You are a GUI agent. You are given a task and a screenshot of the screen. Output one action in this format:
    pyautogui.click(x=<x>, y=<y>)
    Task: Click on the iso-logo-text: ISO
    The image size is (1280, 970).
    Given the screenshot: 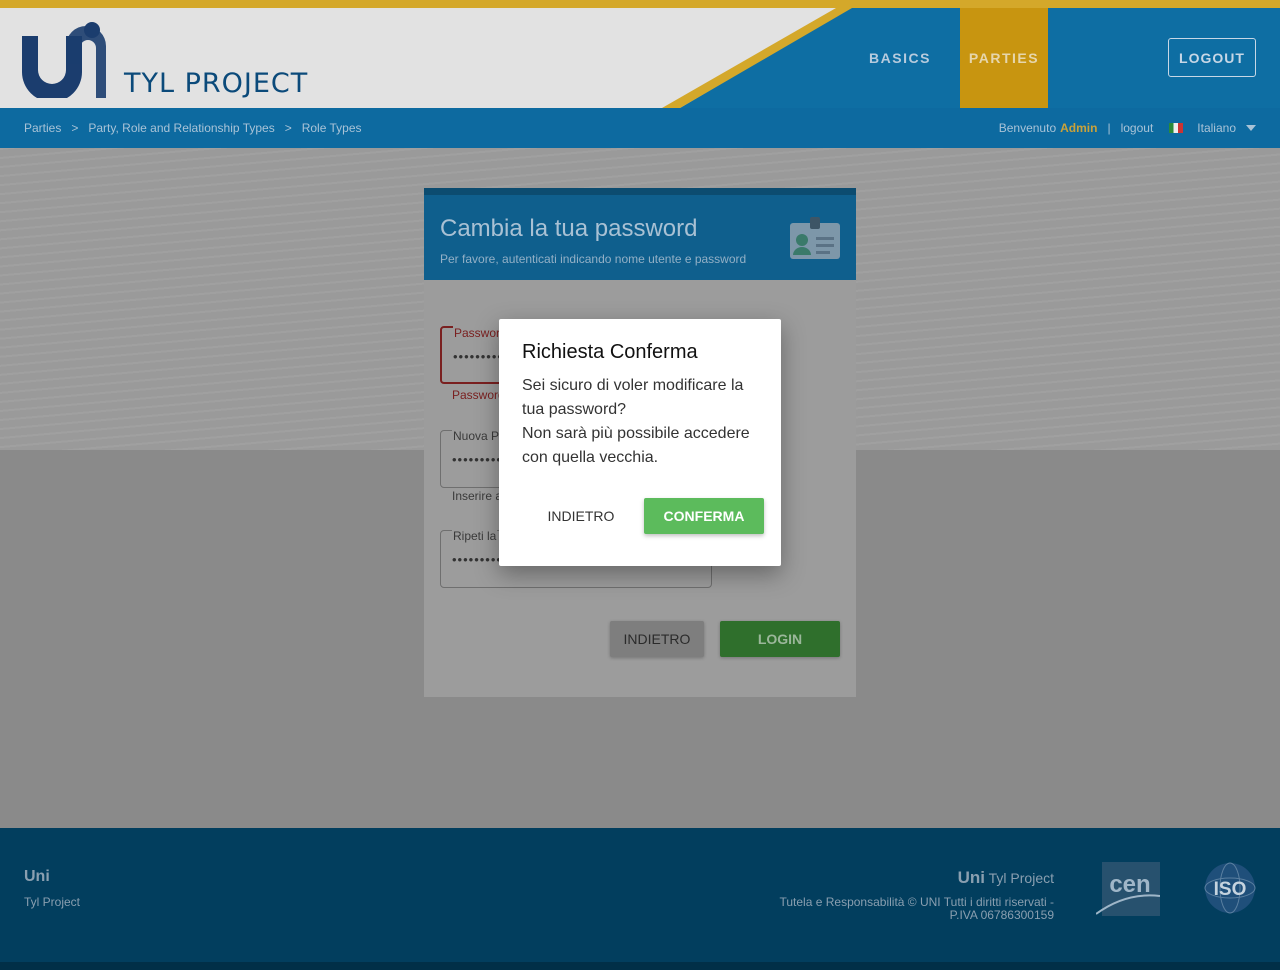 What is the action you would take?
    pyautogui.click(x=1230, y=889)
    